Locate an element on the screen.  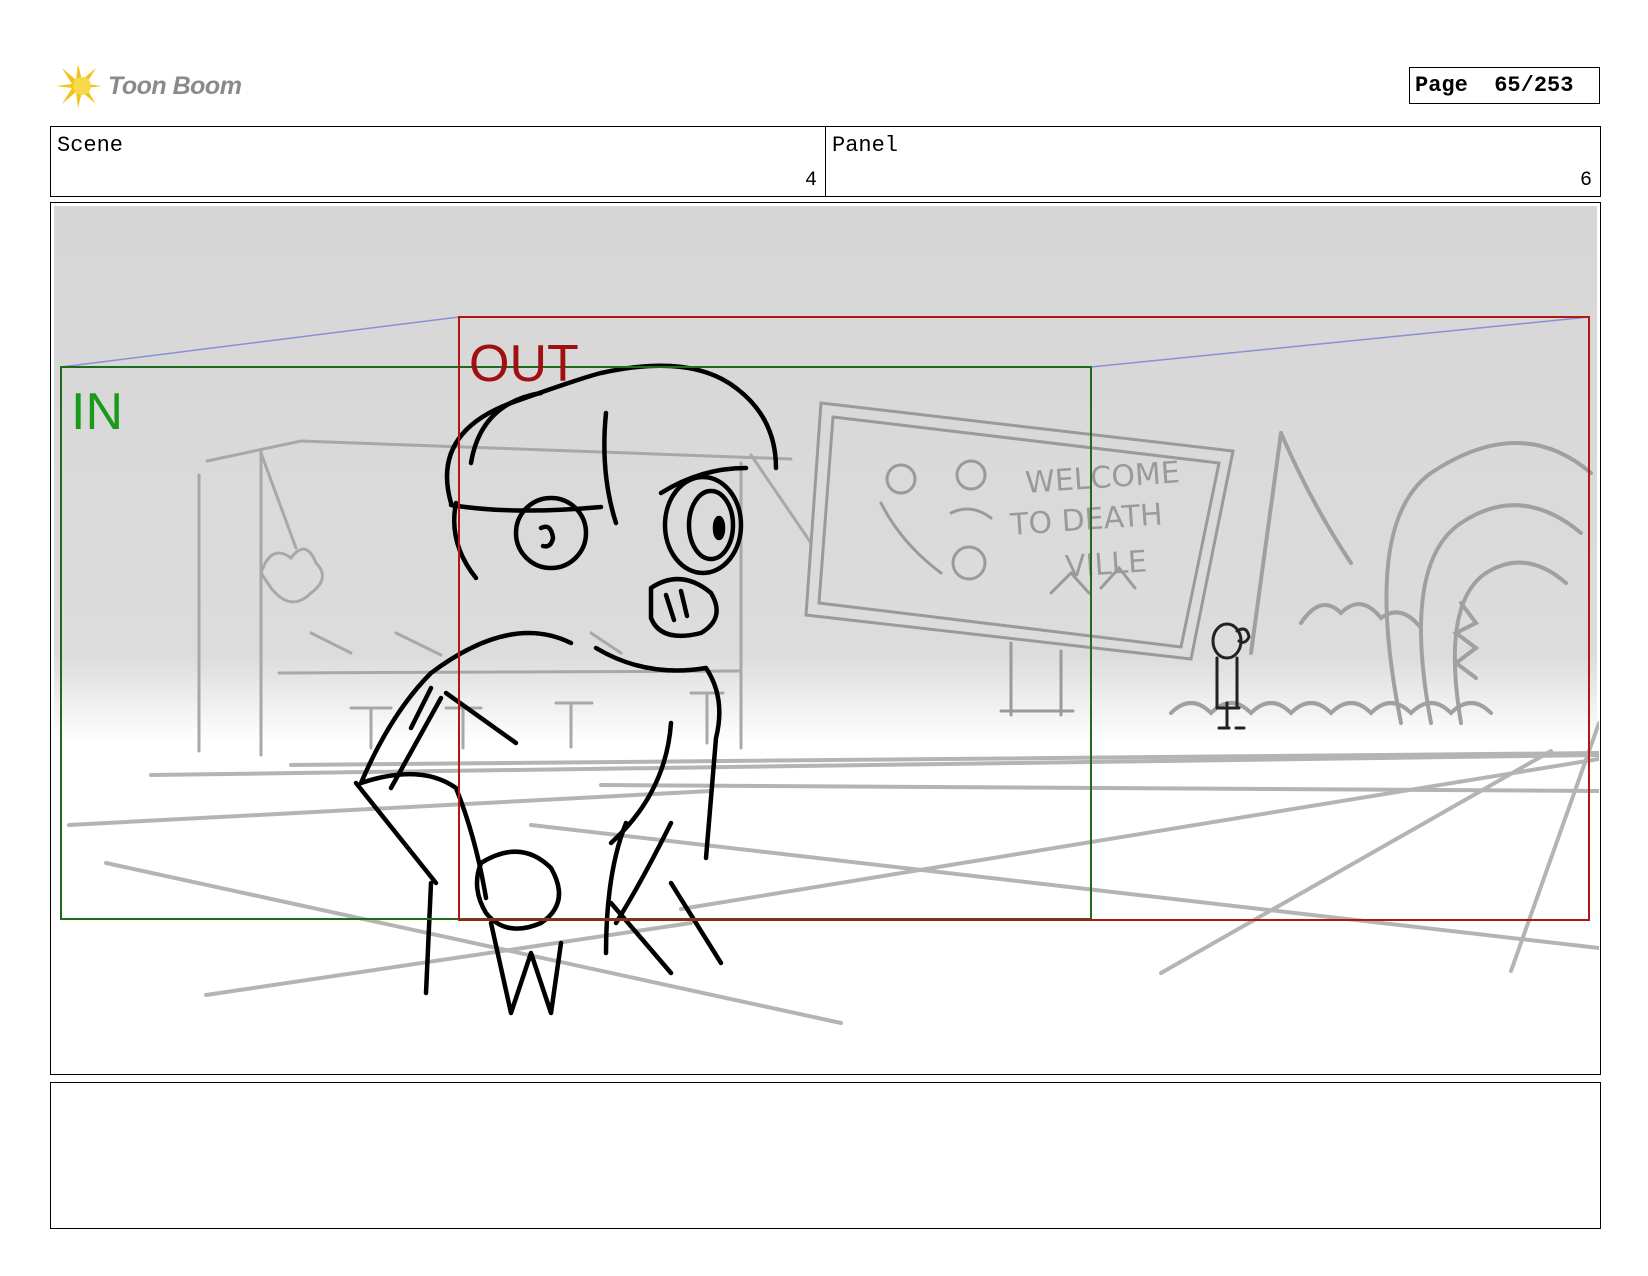
page-indicator: Page 65/253 is located at coordinates (1504, 85).